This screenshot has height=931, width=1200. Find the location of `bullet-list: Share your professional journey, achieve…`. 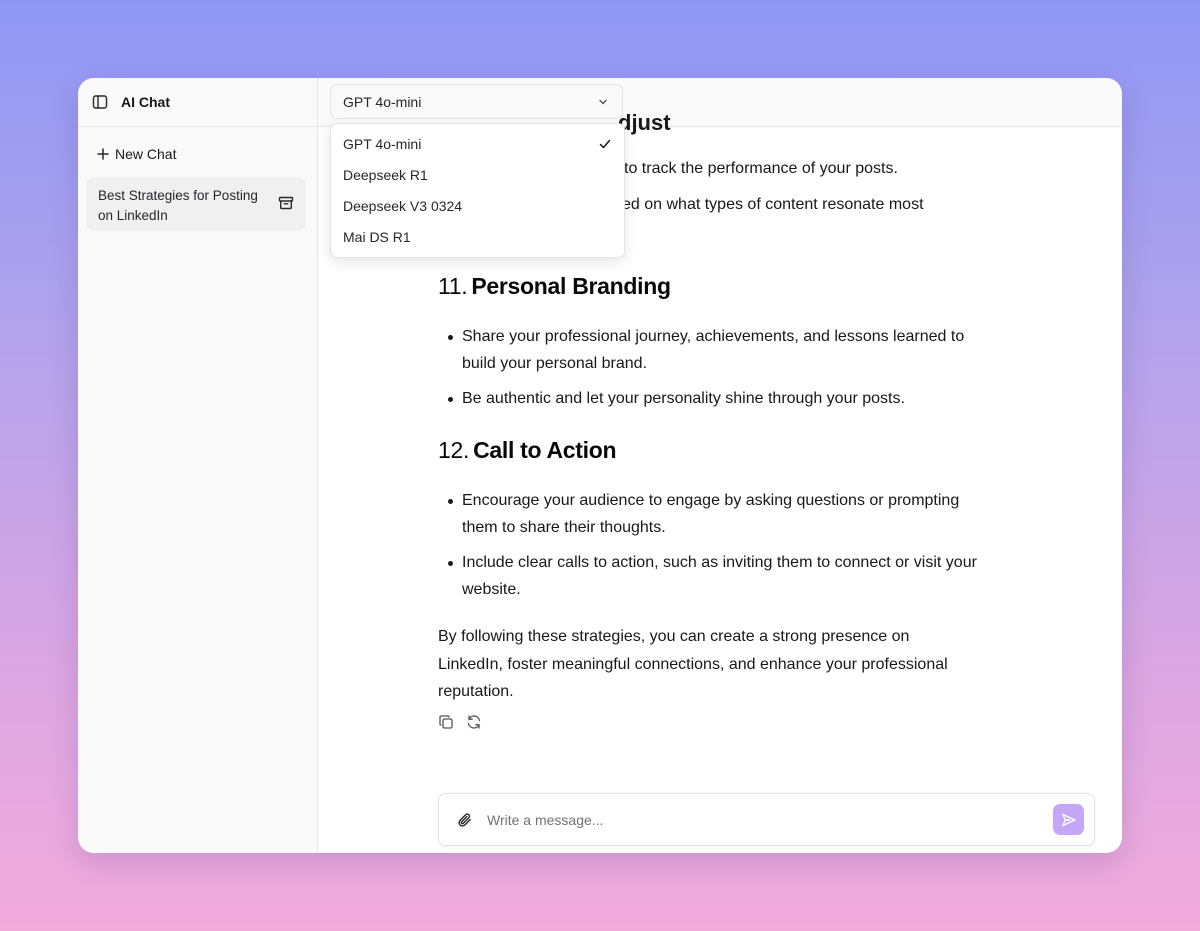

bullet-list: Share your professional journey, achieve… is located at coordinates (708, 371).